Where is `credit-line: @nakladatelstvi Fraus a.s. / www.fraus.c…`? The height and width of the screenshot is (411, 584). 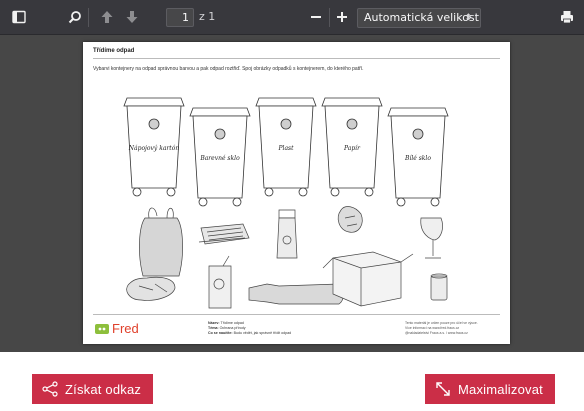
credit-line: @nakladatelstvi Fraus a.s. / www.fraus.c… is located at coordinates (436, 333).